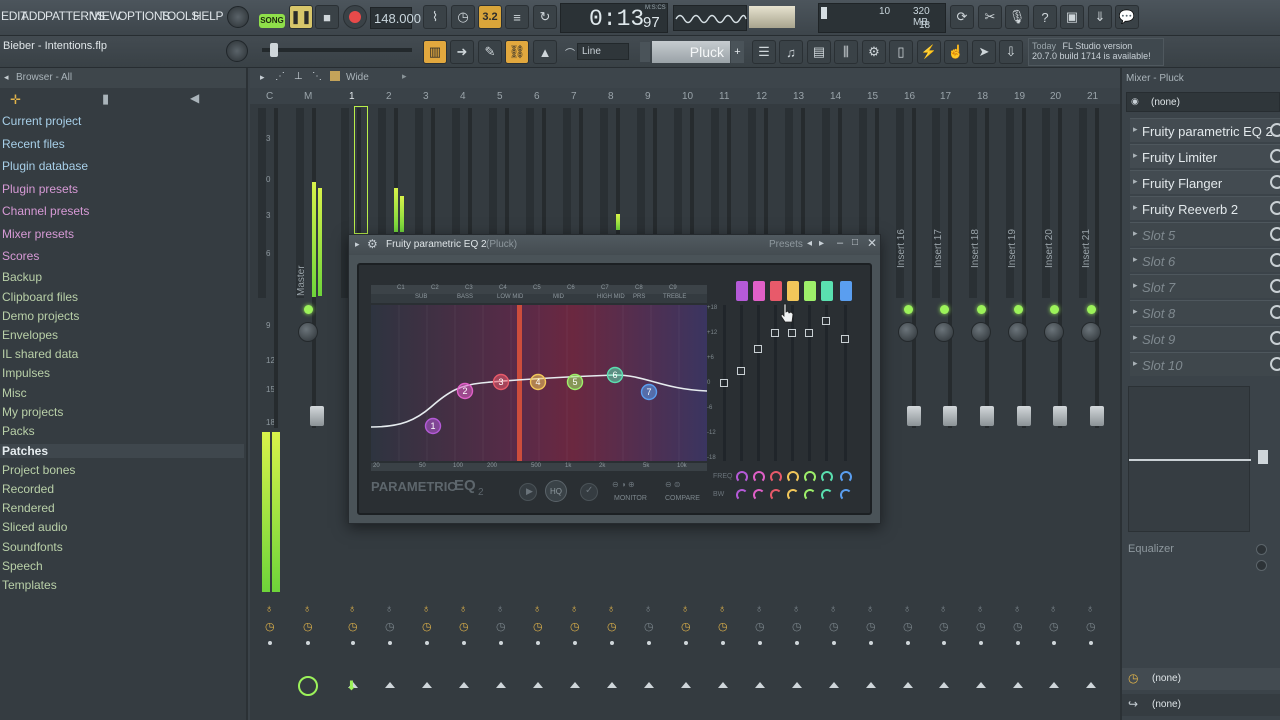  I want to click on eq-band-node: 3, so click(501, 382).